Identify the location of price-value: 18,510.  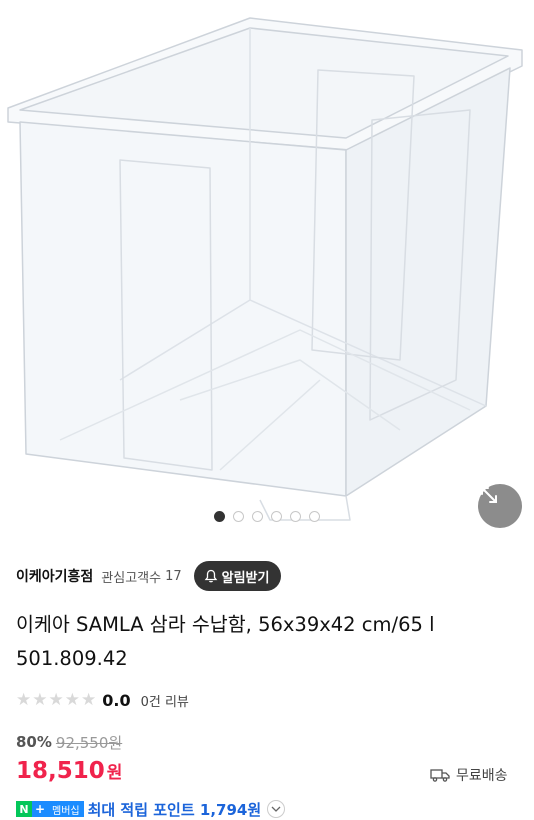
(60, 771).